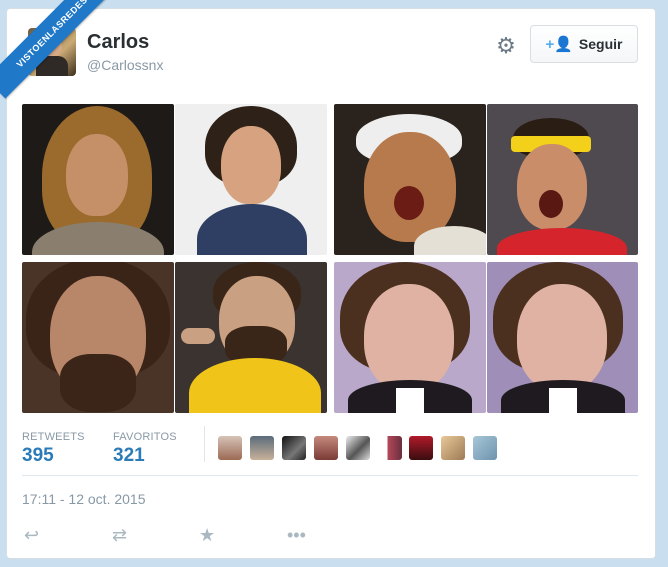 The height and width of the screenshot is (567, 668). I want to click on retweets-stat: RETWEETS 395, so click(53, 449).